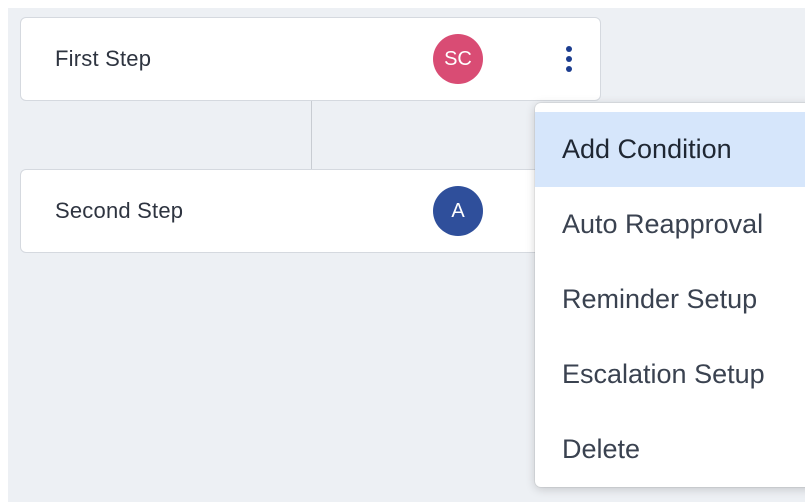 Image resolution: width=805 pixels, height=502 pixels. What do you see at coordinates (103, 58) in the screenshot?
I see `step-title: First Step` at bounding box center [103, 58].